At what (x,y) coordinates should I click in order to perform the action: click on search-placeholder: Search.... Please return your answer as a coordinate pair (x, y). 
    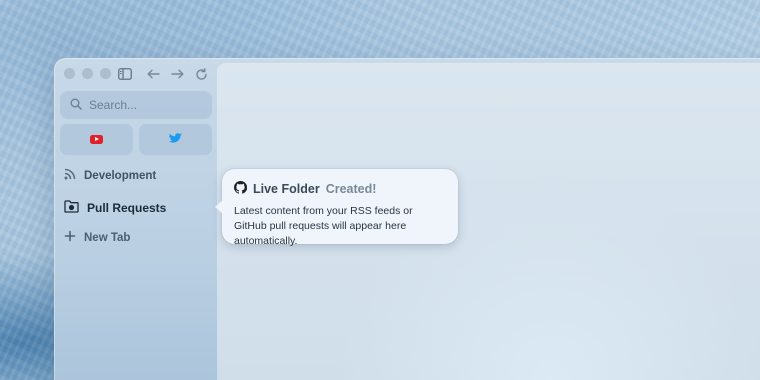
    Looking at the image, I should click on (113, 105).